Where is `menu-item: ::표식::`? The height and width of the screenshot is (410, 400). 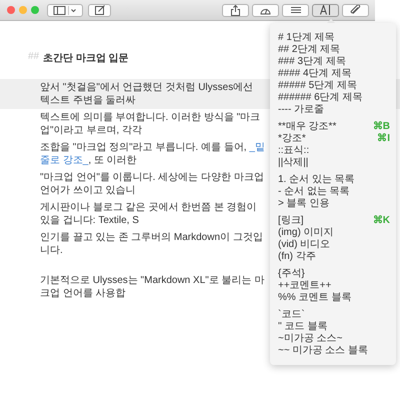
menu-item: ::표식:: is located at coordinates (334, 151).